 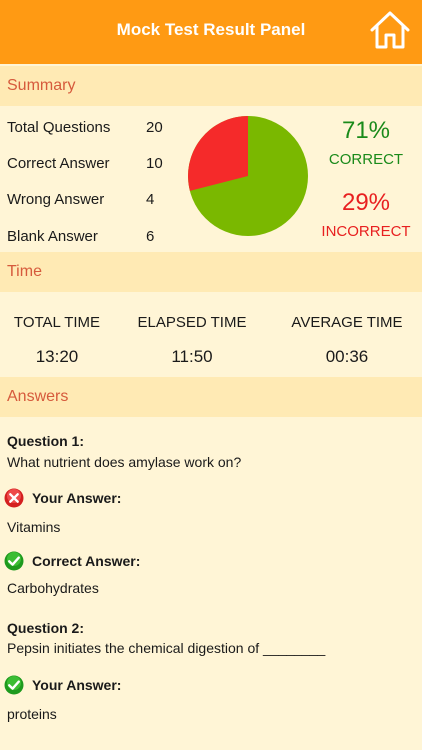 I want to click on question-2-your-answer: proteins, so click(x=32, y=714).